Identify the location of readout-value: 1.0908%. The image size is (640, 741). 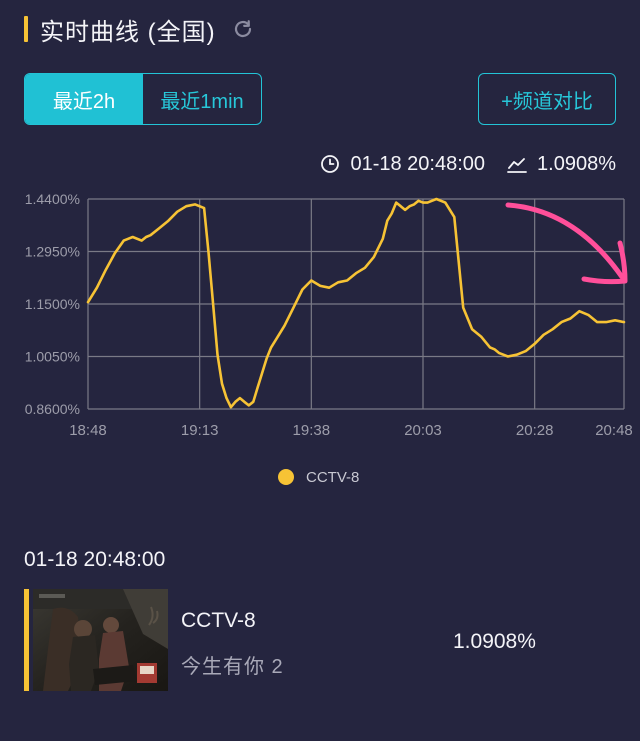
(576, 163).